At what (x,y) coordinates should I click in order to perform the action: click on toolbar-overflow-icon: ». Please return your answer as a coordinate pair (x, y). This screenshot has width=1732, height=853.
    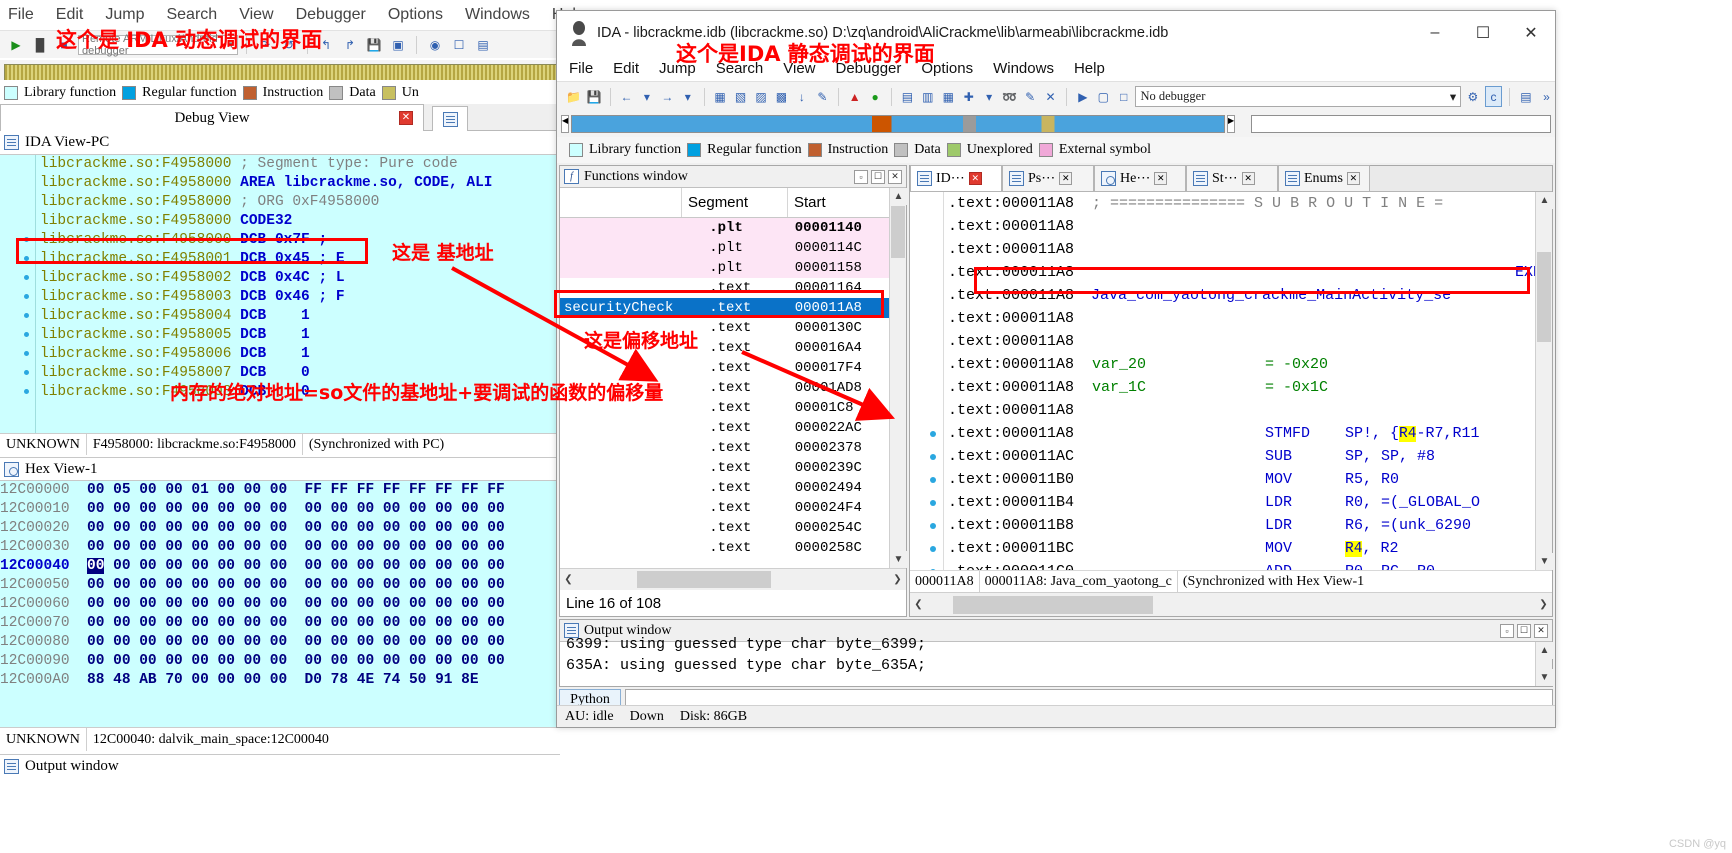
    Looking at the image, I should click on (1546, 96).